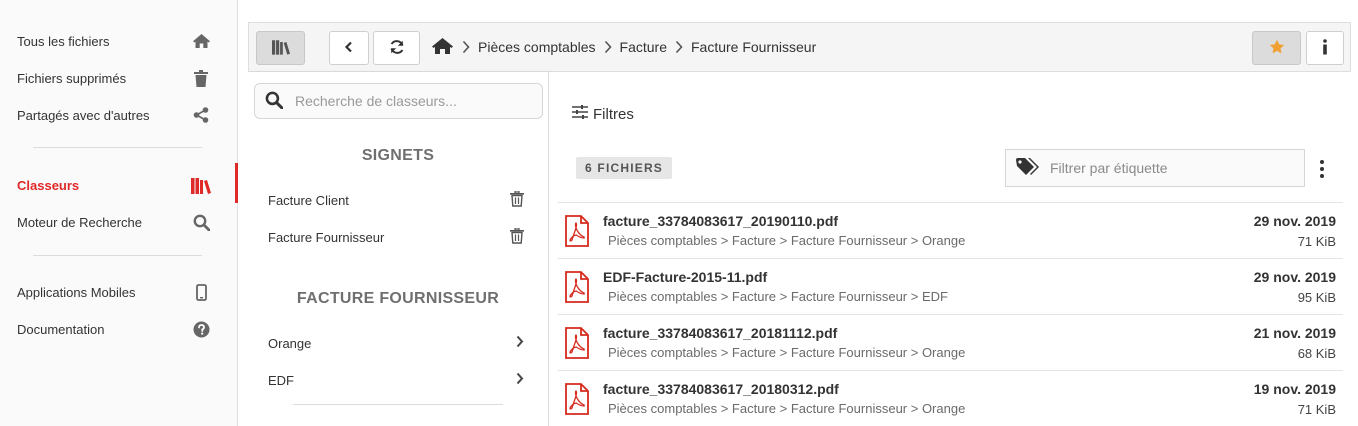 Image resolution: width=1358 pixels, height=426 pixels. What do you see at coordinates (396, 380) in the screenshot?
I see `folder-item: EDF` at bounding box center [396, 380].